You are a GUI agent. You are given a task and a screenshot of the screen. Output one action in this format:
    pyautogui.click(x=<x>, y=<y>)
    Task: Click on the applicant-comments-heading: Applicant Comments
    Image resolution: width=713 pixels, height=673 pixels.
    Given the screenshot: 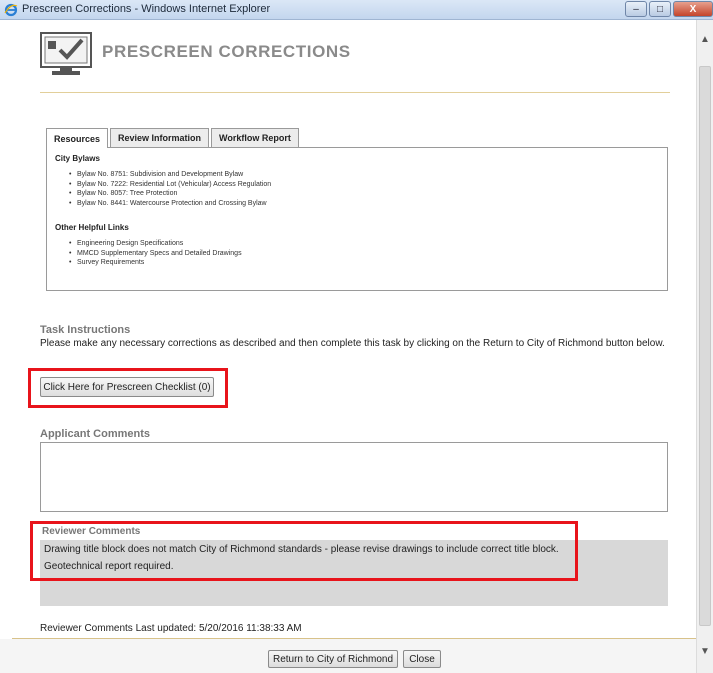 What is the action you would take?
    pyautogui.click(x=95, y=434)
    